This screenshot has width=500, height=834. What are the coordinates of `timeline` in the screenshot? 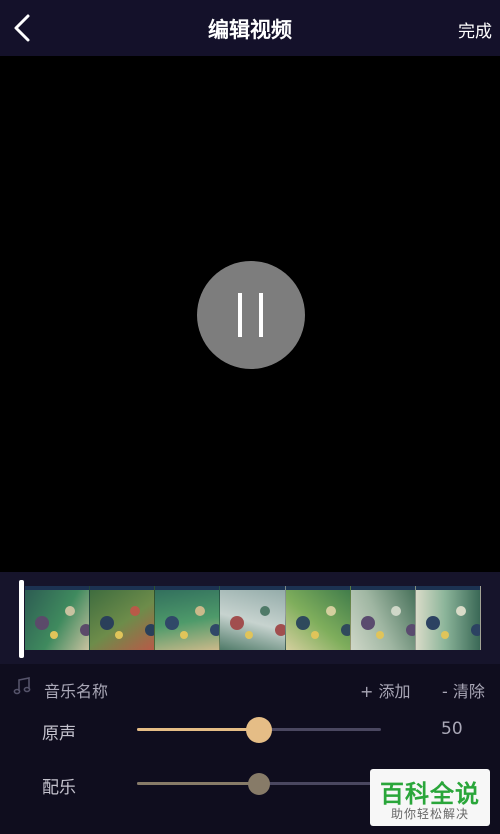 It's located at (250, 618).